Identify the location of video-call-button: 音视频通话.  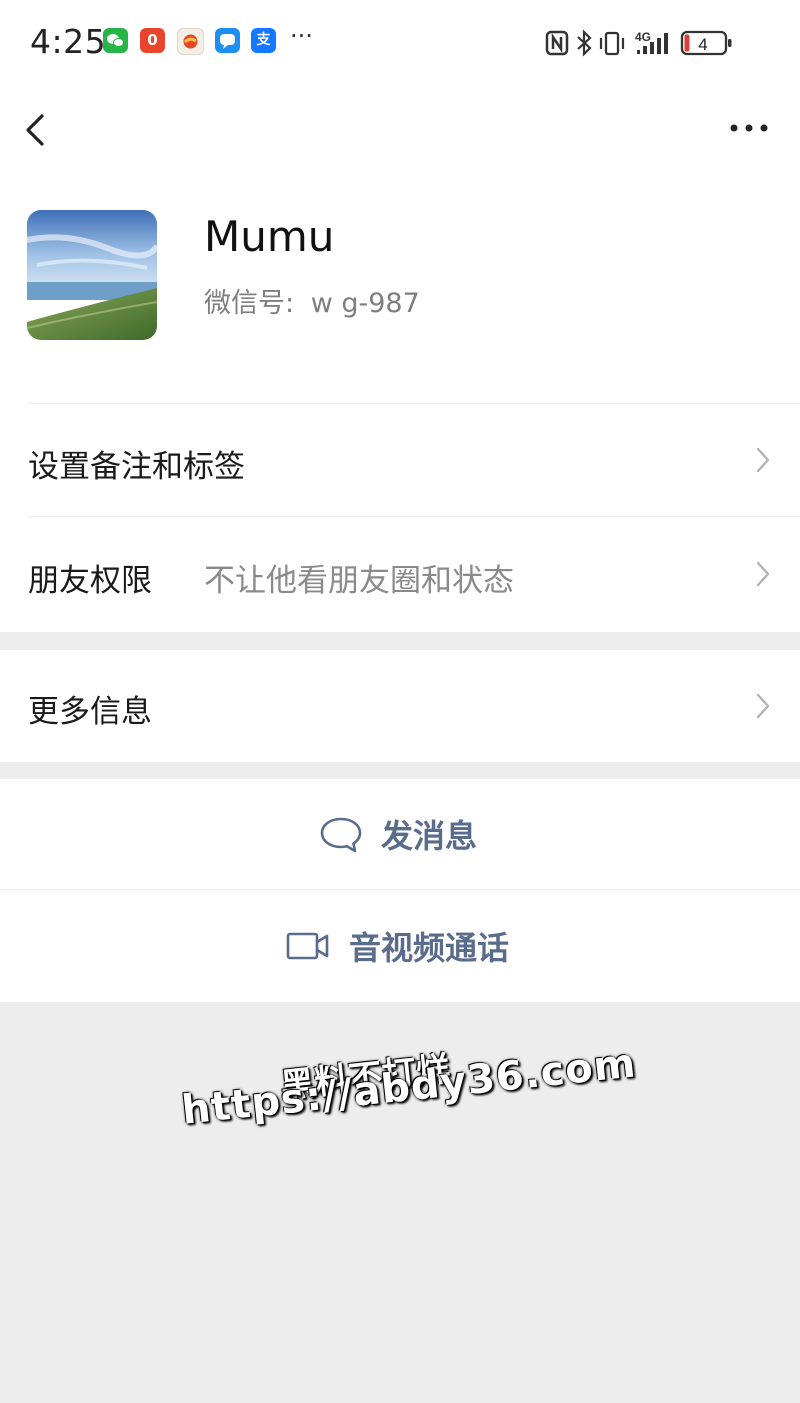
(400, 946).